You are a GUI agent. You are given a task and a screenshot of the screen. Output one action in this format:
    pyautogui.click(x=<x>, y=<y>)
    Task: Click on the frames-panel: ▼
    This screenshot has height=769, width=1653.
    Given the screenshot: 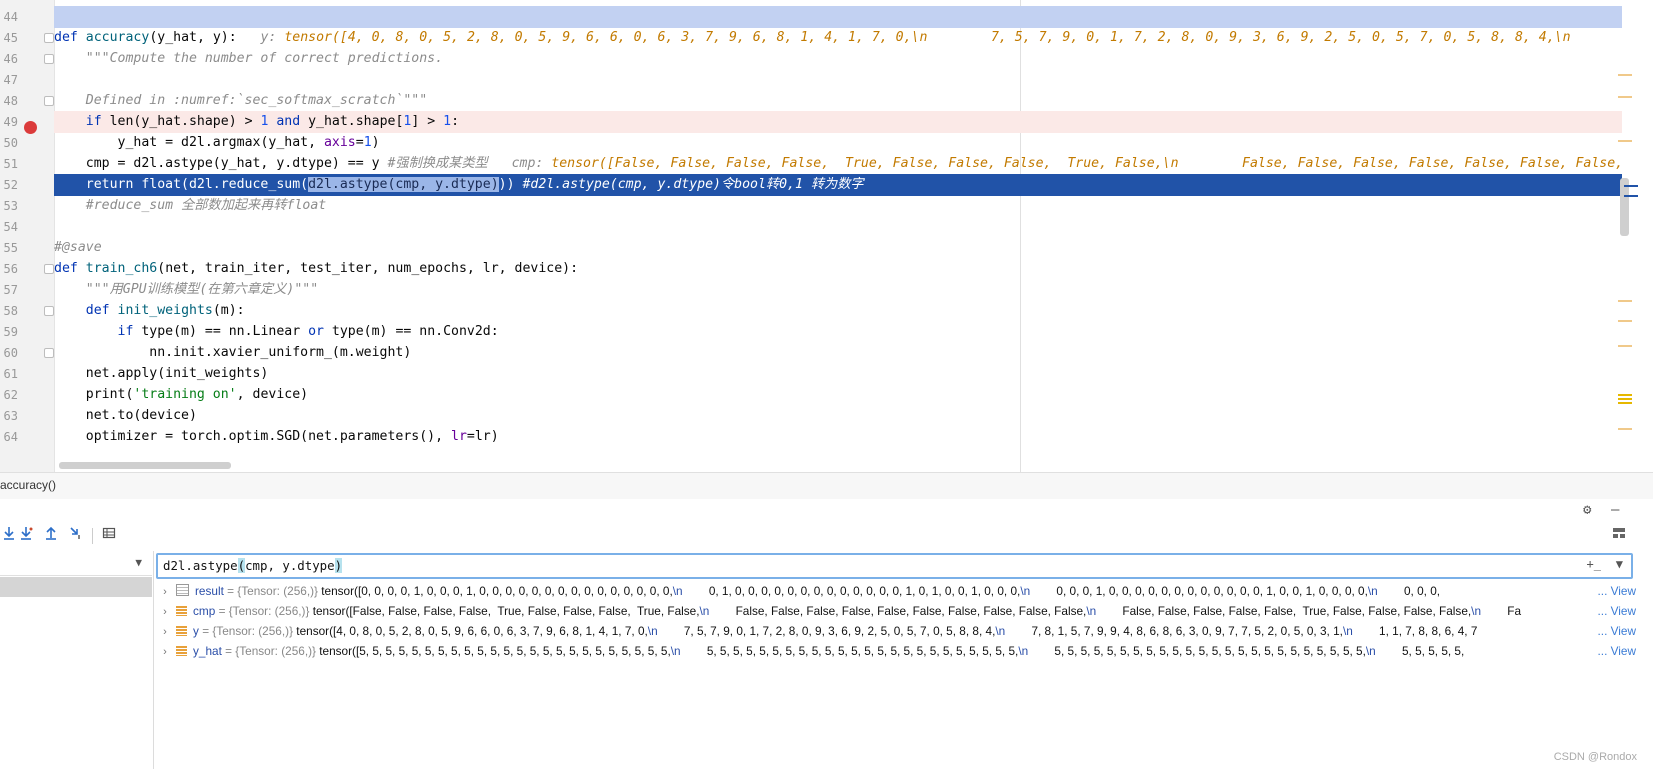 What is the action you would take?
    pyautogui.click(x=77, y=660)
    